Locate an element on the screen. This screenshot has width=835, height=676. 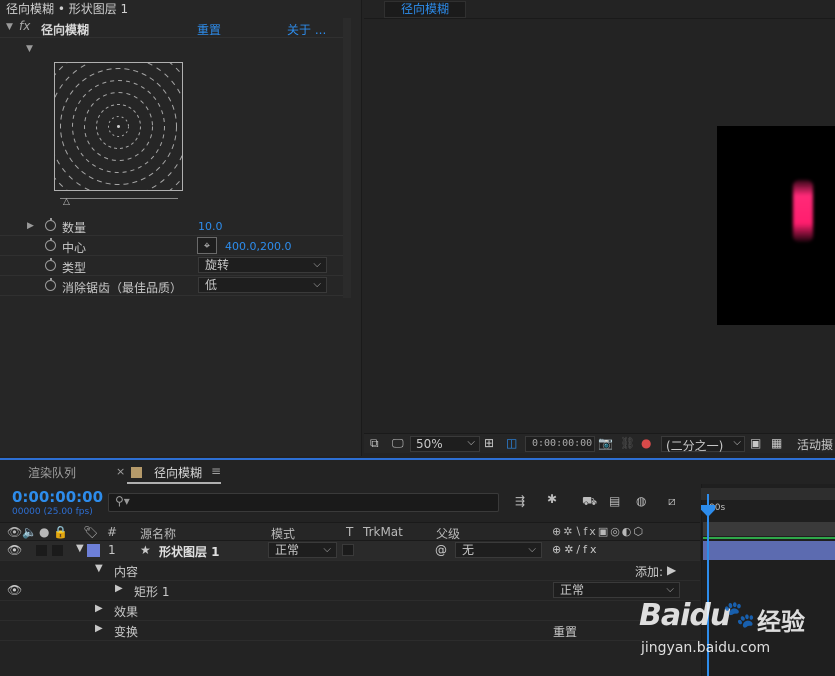
color-channels-icon: ● is located at coordinates (646, 443).